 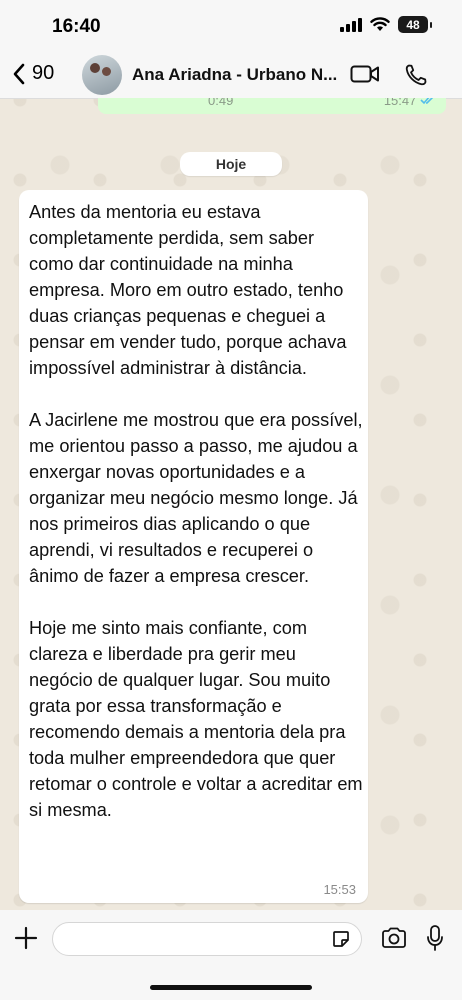 What do you see at coordinates (415, 24) in the screenshot?
I see `battery-indicator: 48` at bounding box center [415, 24].